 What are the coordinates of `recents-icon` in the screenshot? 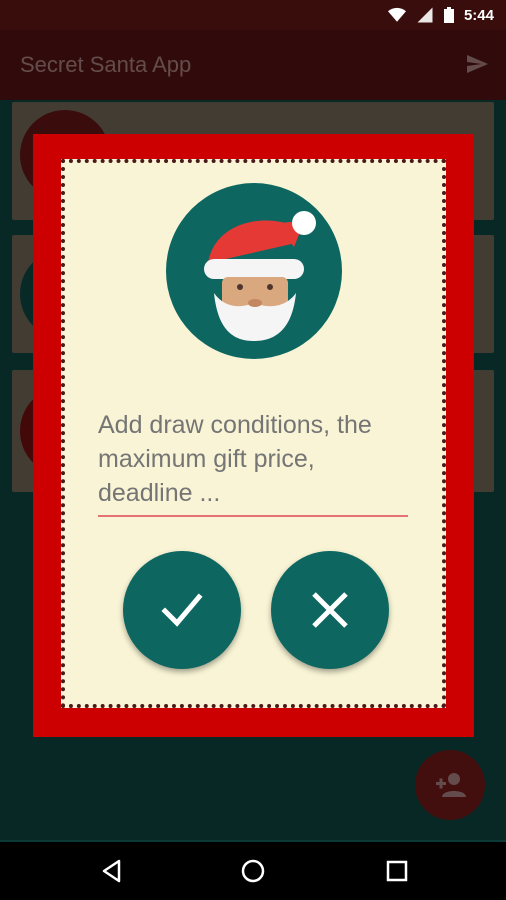 It's located at (397, 871).